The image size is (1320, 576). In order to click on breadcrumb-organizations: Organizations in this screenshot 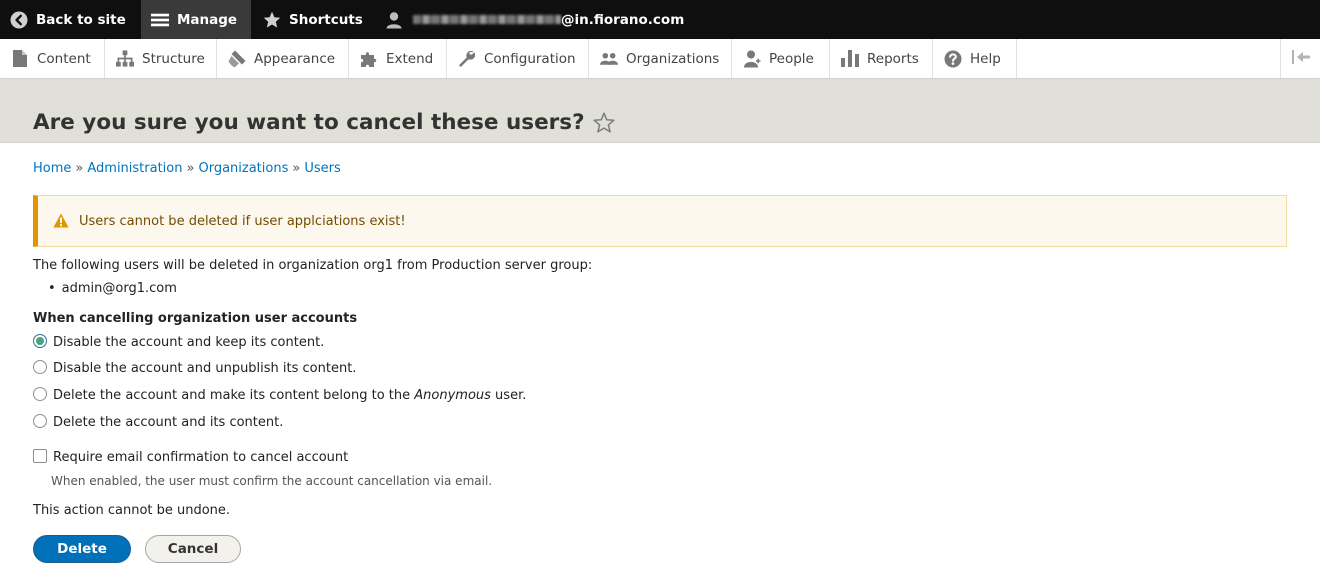, I will do `click(243, 168)`.